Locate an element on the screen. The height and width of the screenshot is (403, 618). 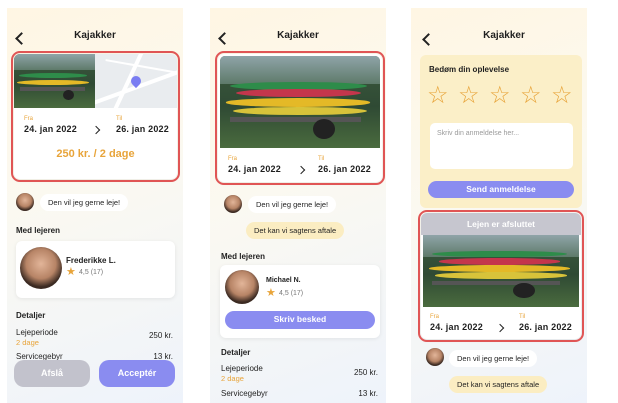
price-label: 250 kr. / 2 dage is located at coordinates (95, 154).